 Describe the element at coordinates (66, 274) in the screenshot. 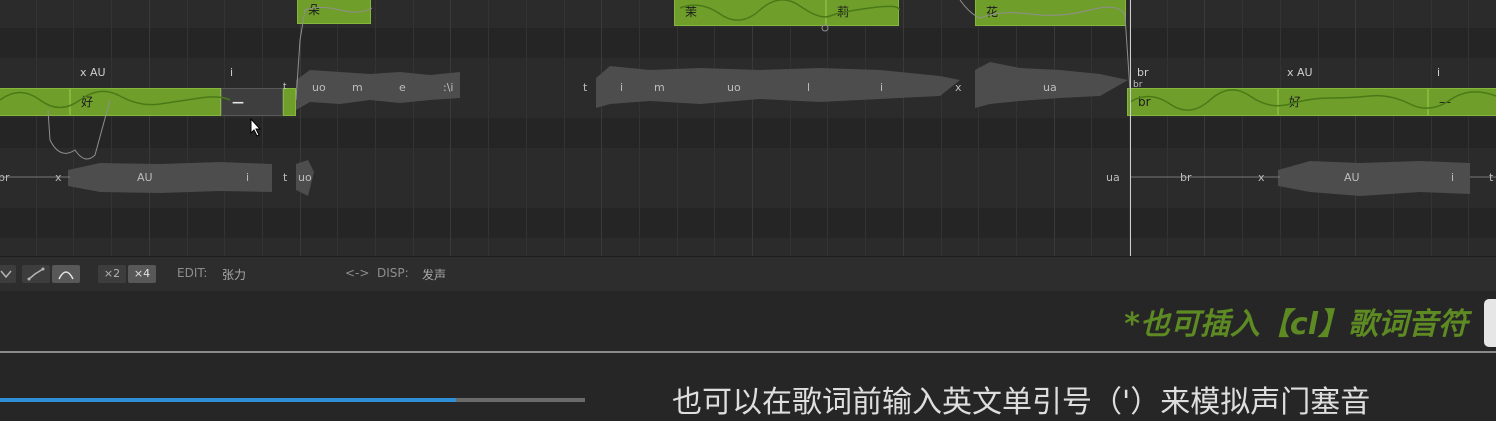

I see `curve-arc-icon` at that location.